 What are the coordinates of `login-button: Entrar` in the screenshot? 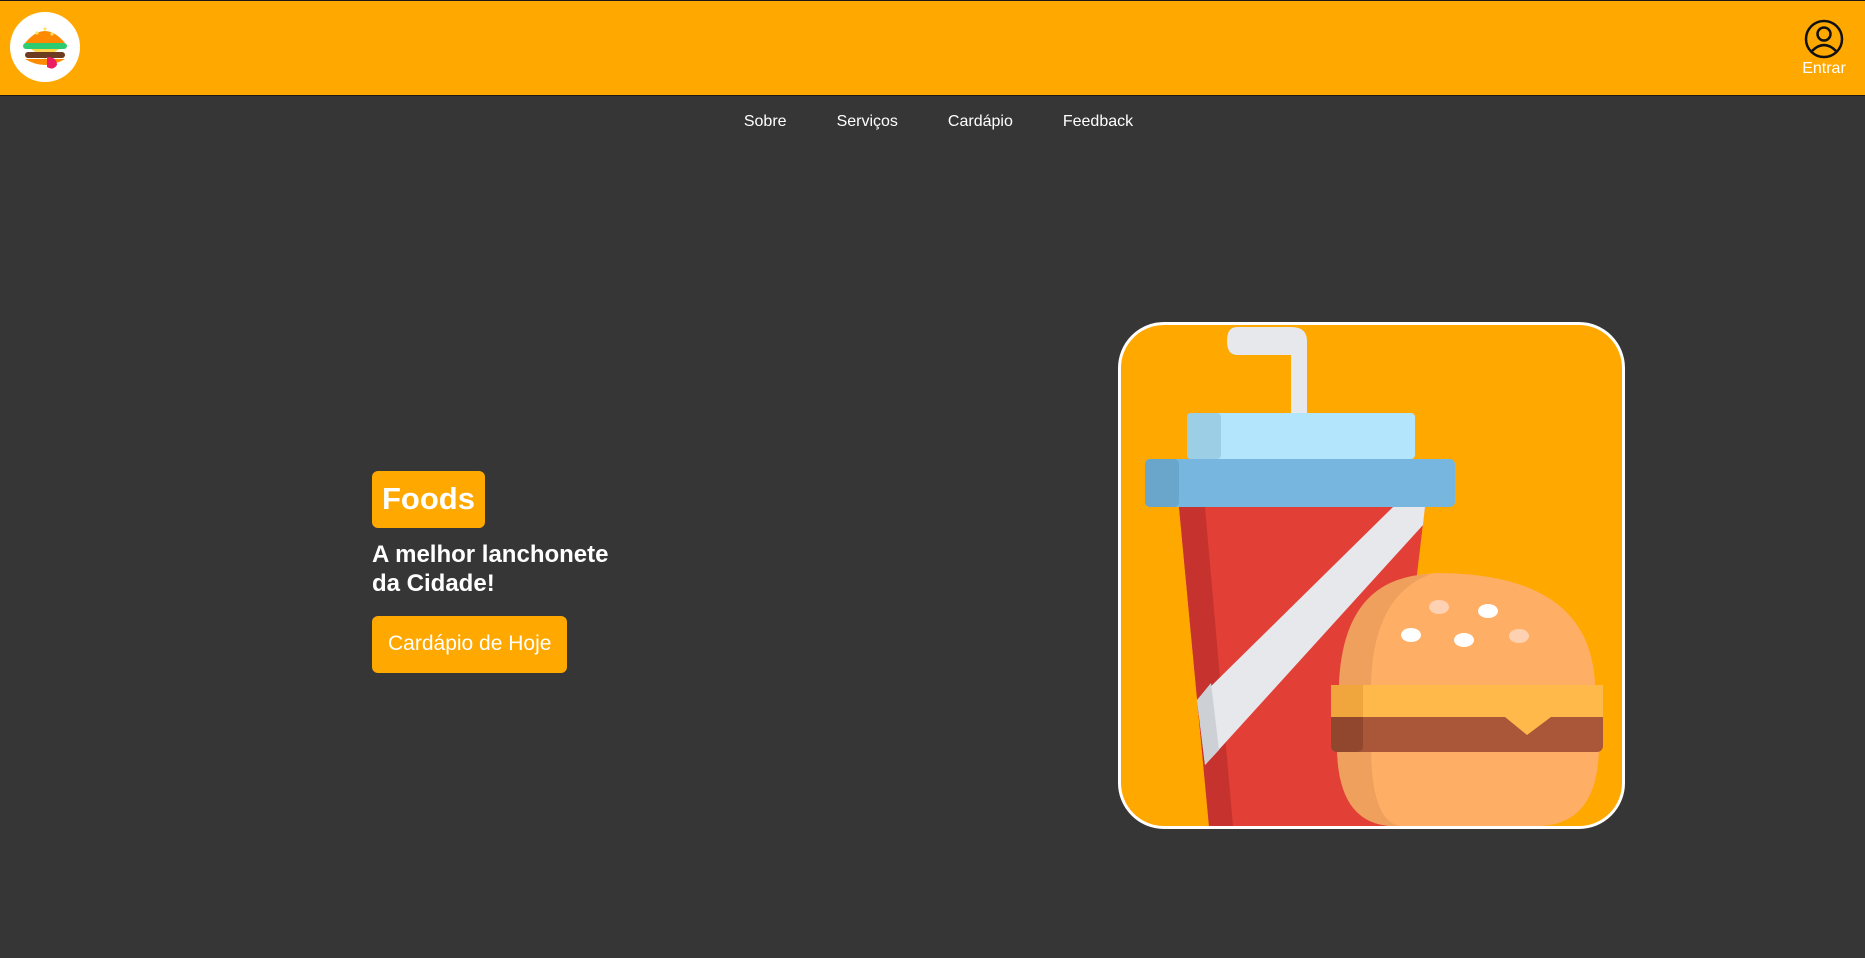 It's located at (1824, 48).